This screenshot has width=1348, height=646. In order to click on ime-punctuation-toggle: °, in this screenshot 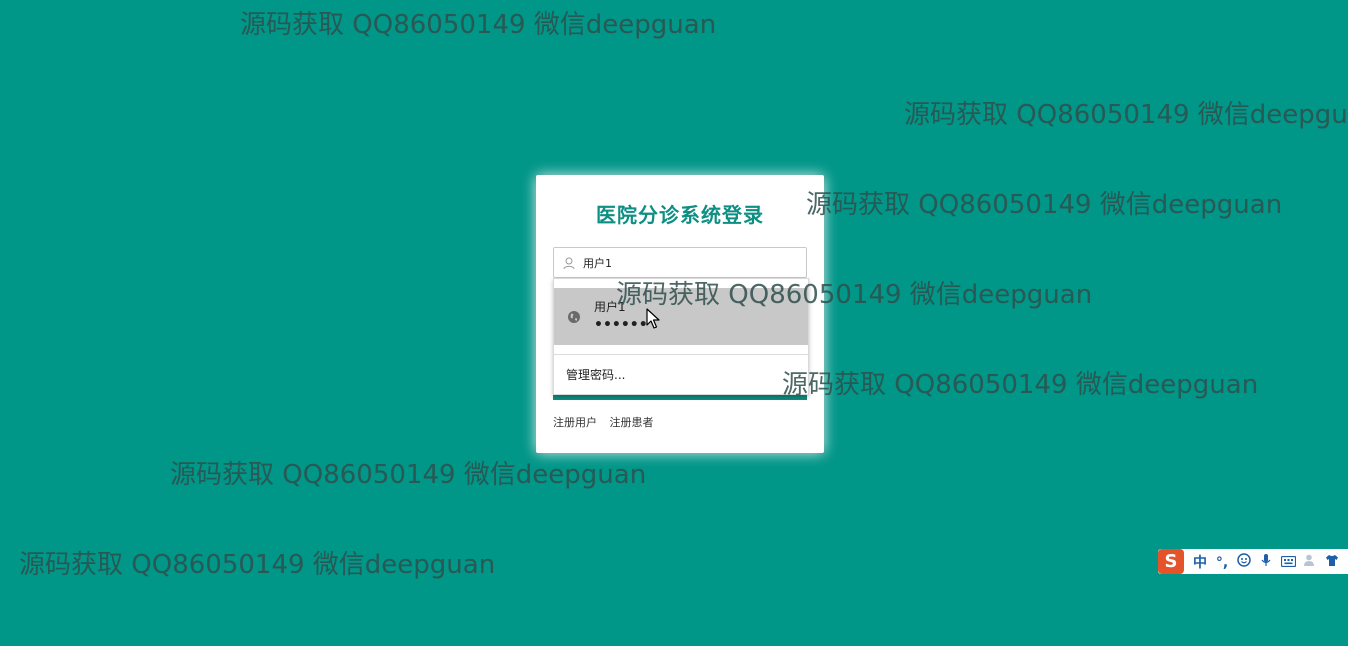, I will do `click(1222, 563)`.